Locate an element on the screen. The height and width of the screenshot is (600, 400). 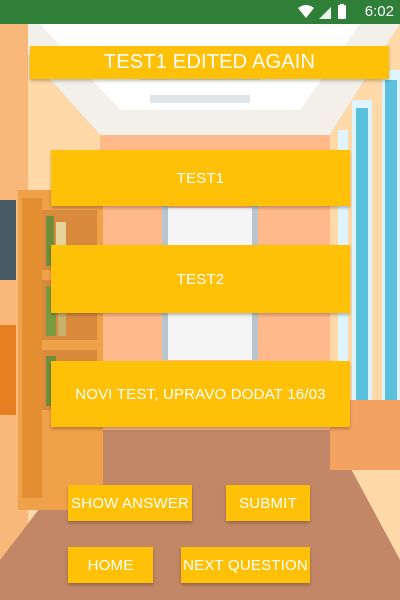
status-time: 6:02 is located at coordinates (379, 11).